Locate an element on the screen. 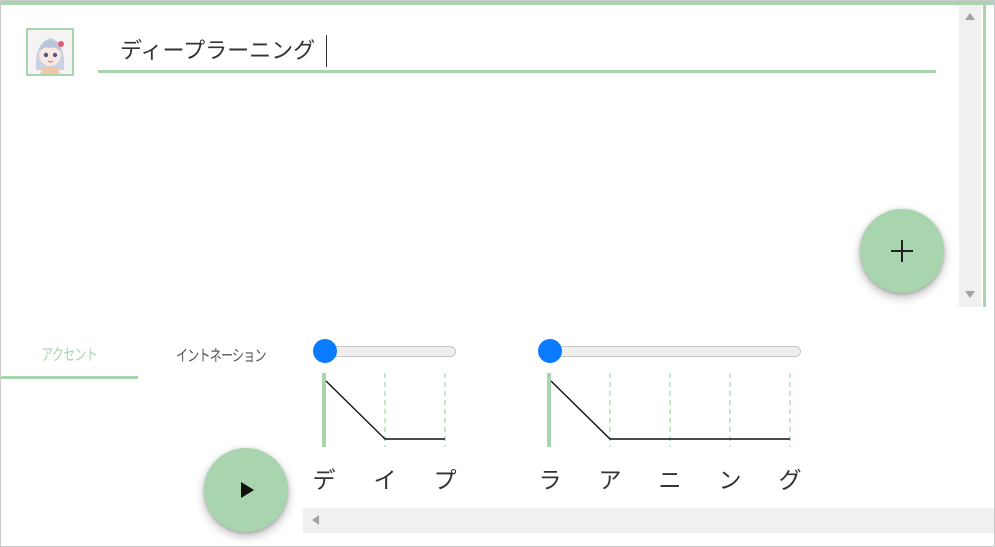 This screenshot has width=995, height=547. tab-intonation-label: イントネーション is located at coordinates (221, 355).